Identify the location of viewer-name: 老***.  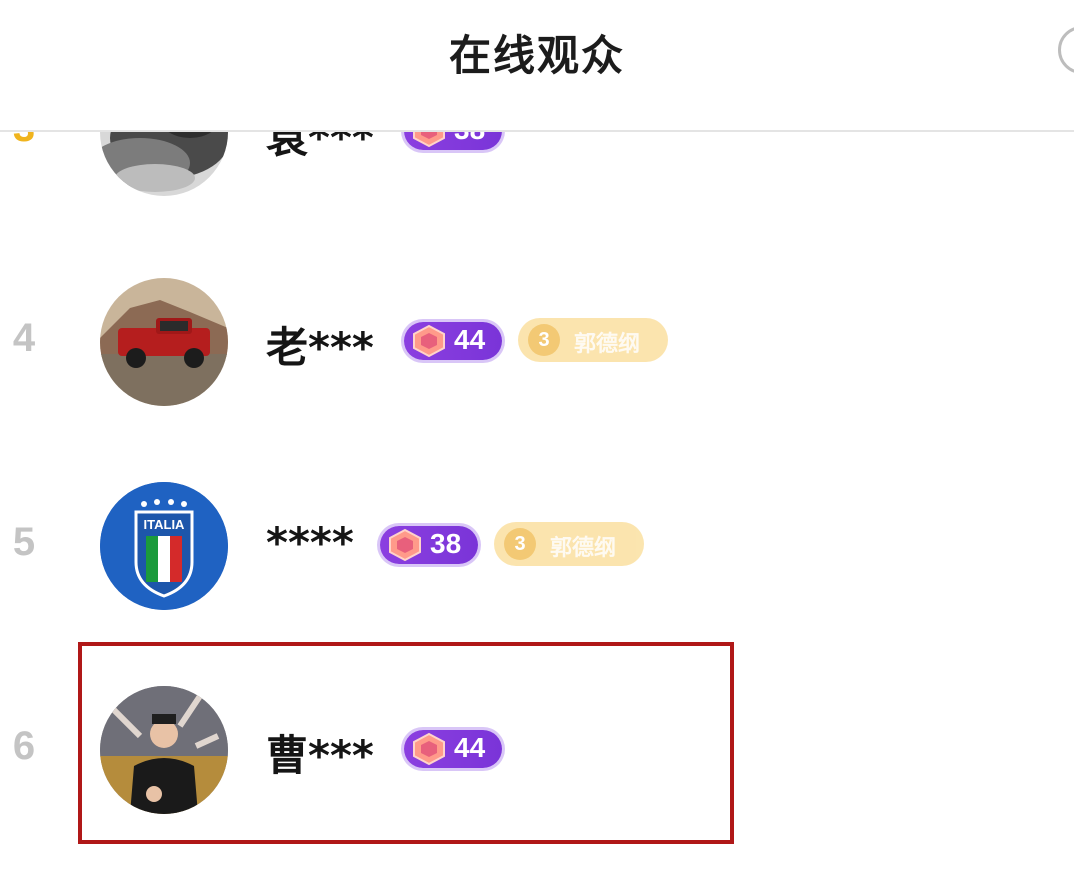
(320, 347).